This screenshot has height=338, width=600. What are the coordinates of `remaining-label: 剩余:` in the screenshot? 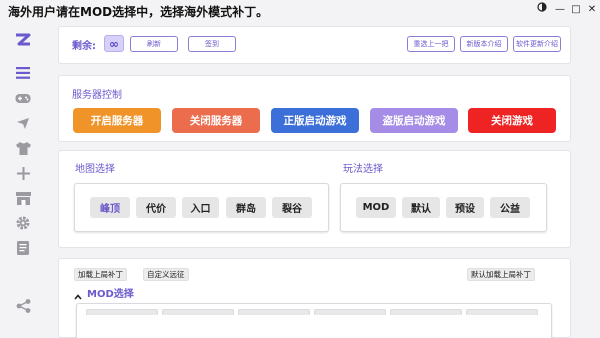 It's located at (84, 46).